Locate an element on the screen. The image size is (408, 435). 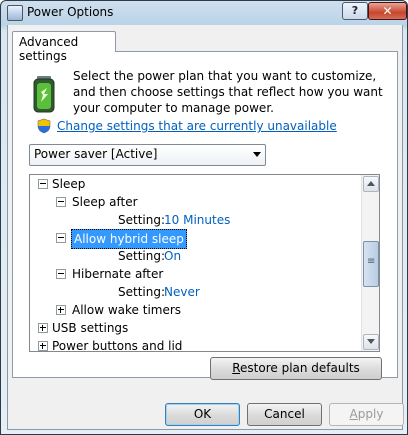
power-plan-dropdown: Power saver [Active] is located at coordinates (147, 155).